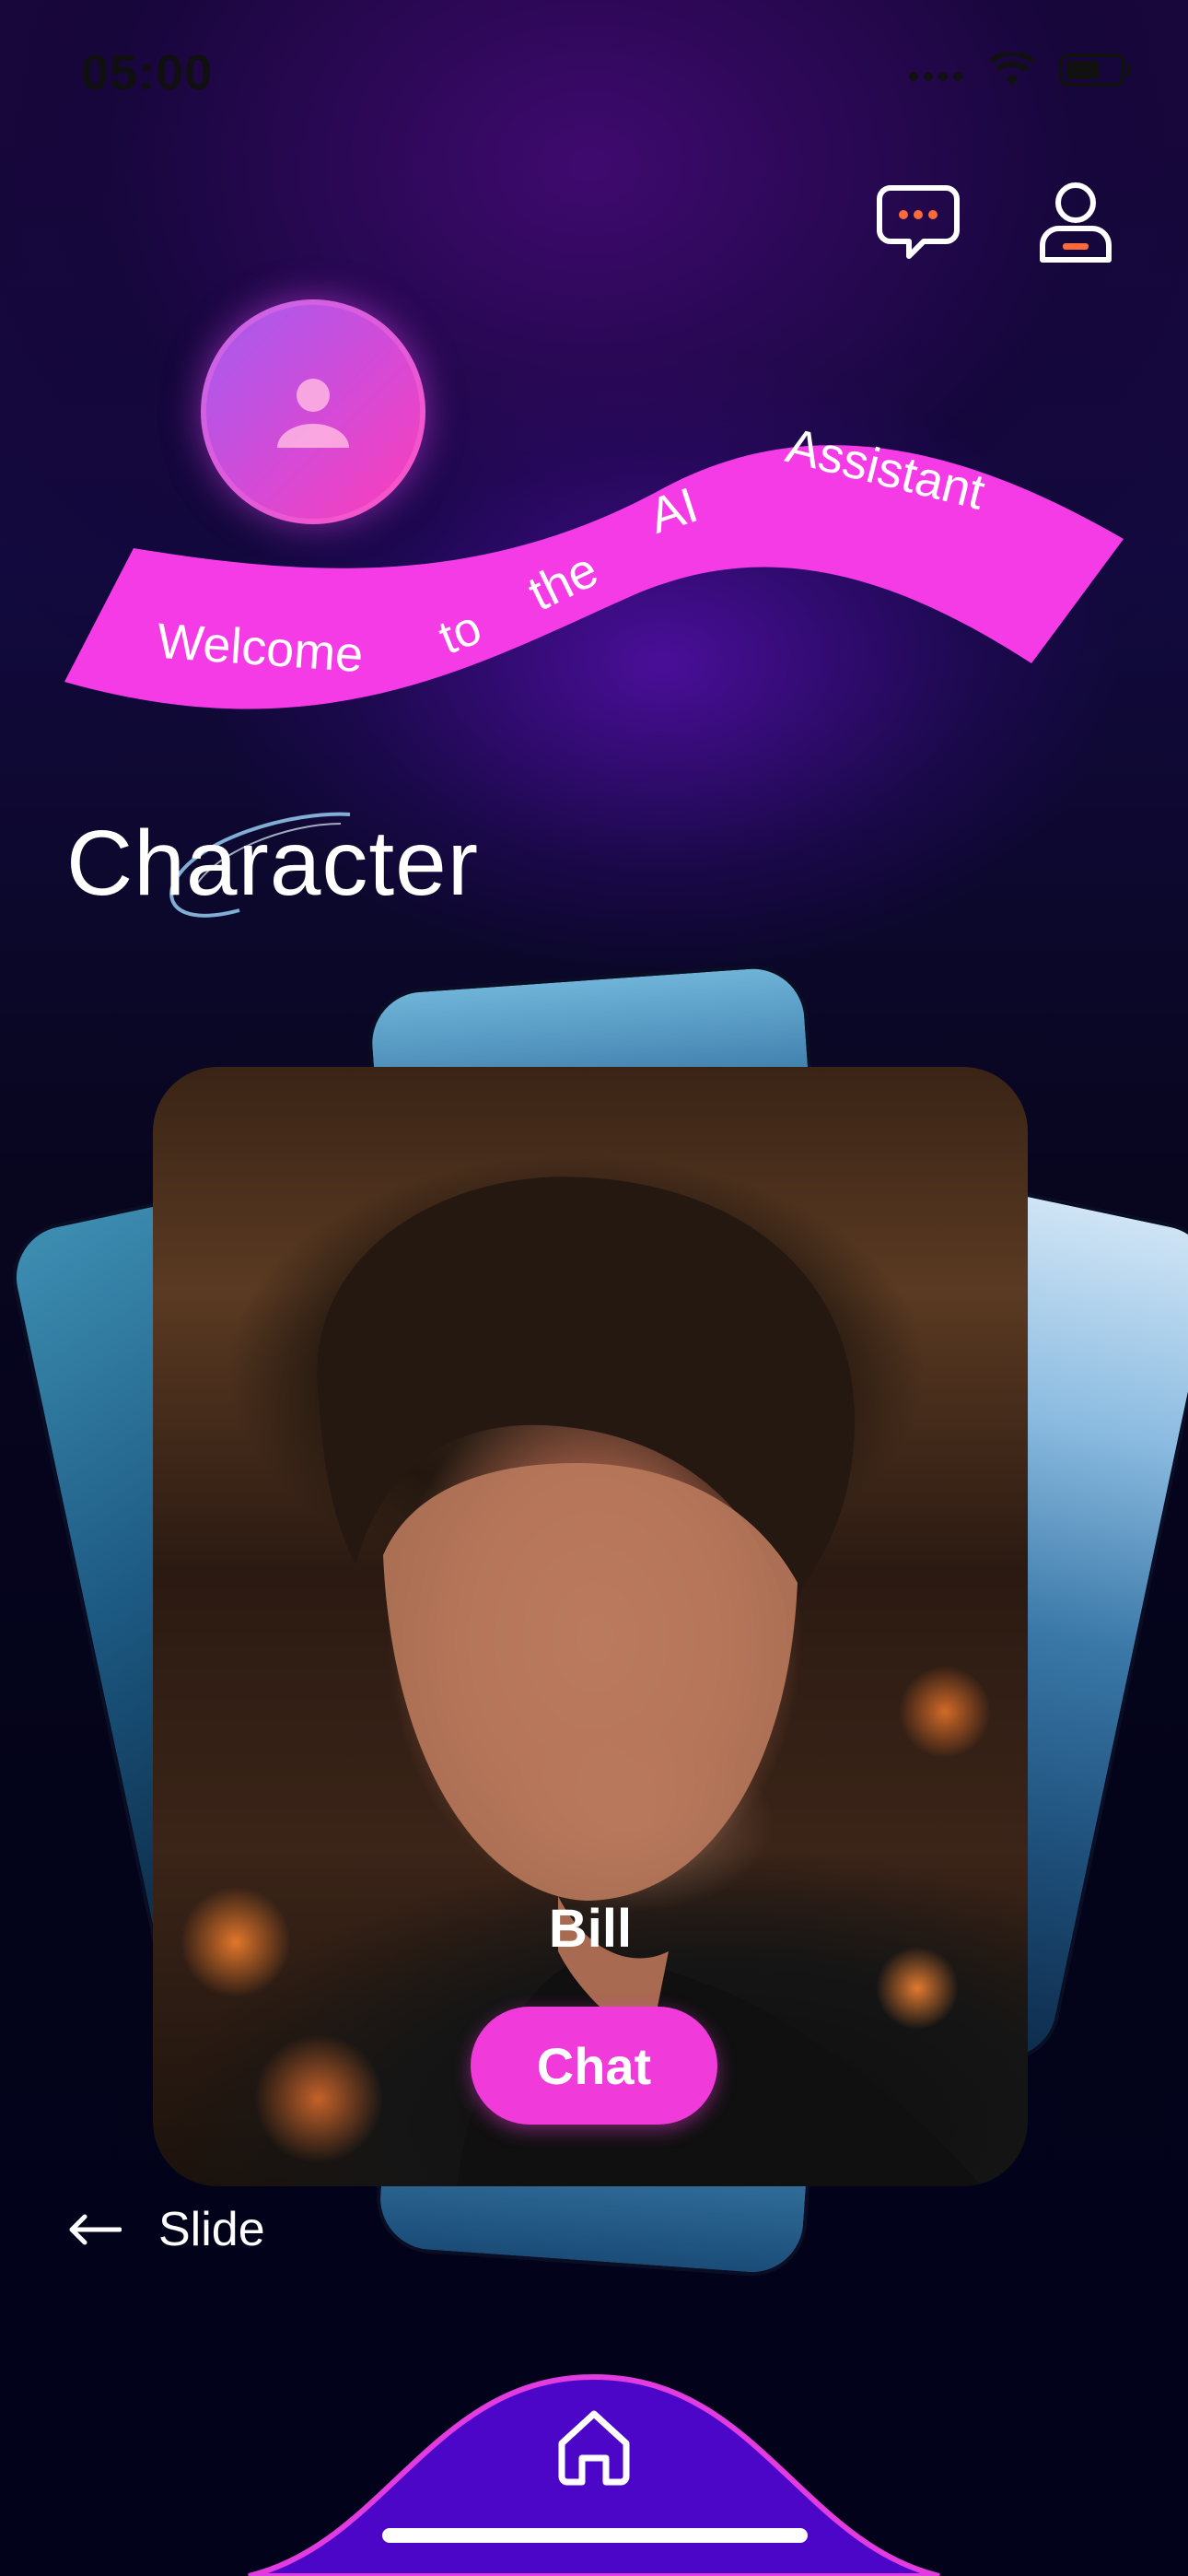 Image resolution: width=1188 pixels, height=2576 pixels. Describe the element at coordinates (273, 863) in the screenshot. I see `section-title: Character` at that location.